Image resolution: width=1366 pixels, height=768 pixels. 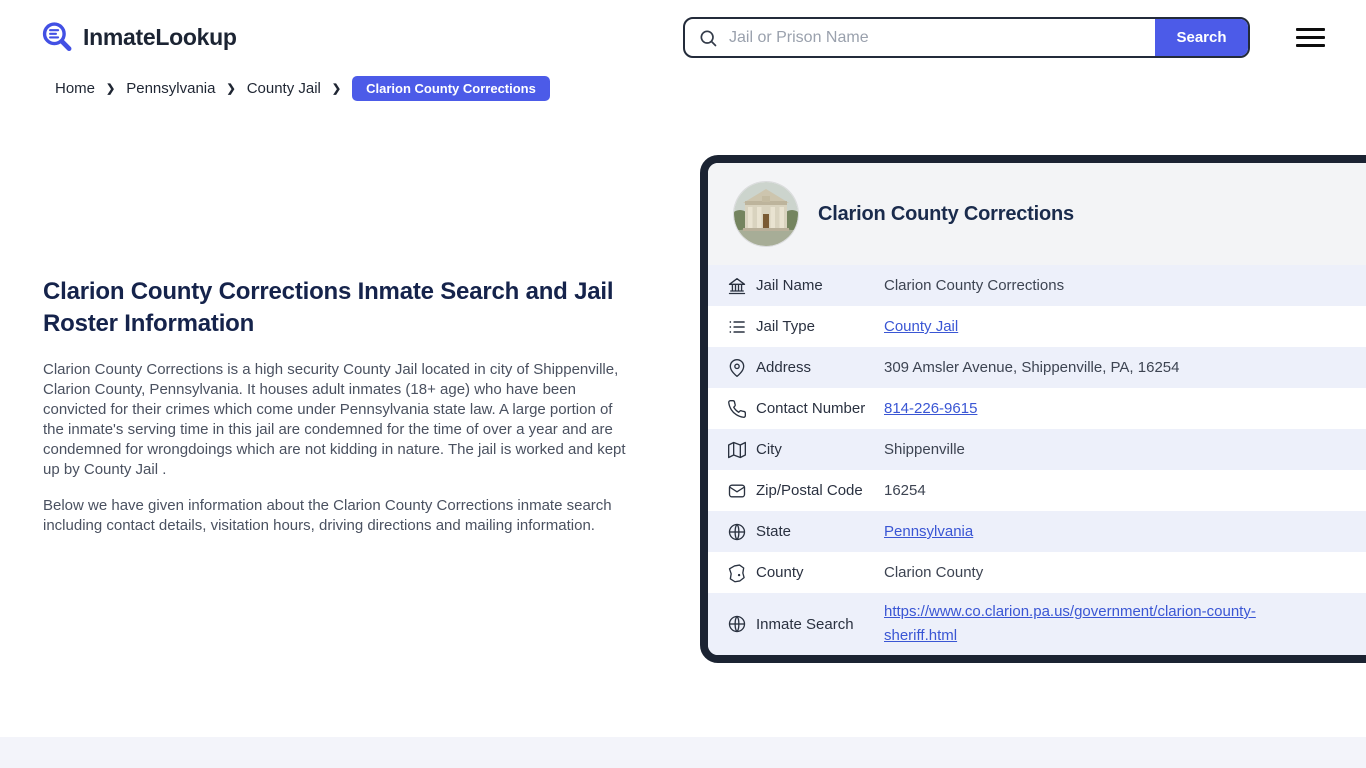 I want to click on row-label: State, so click(x=774, y=531).